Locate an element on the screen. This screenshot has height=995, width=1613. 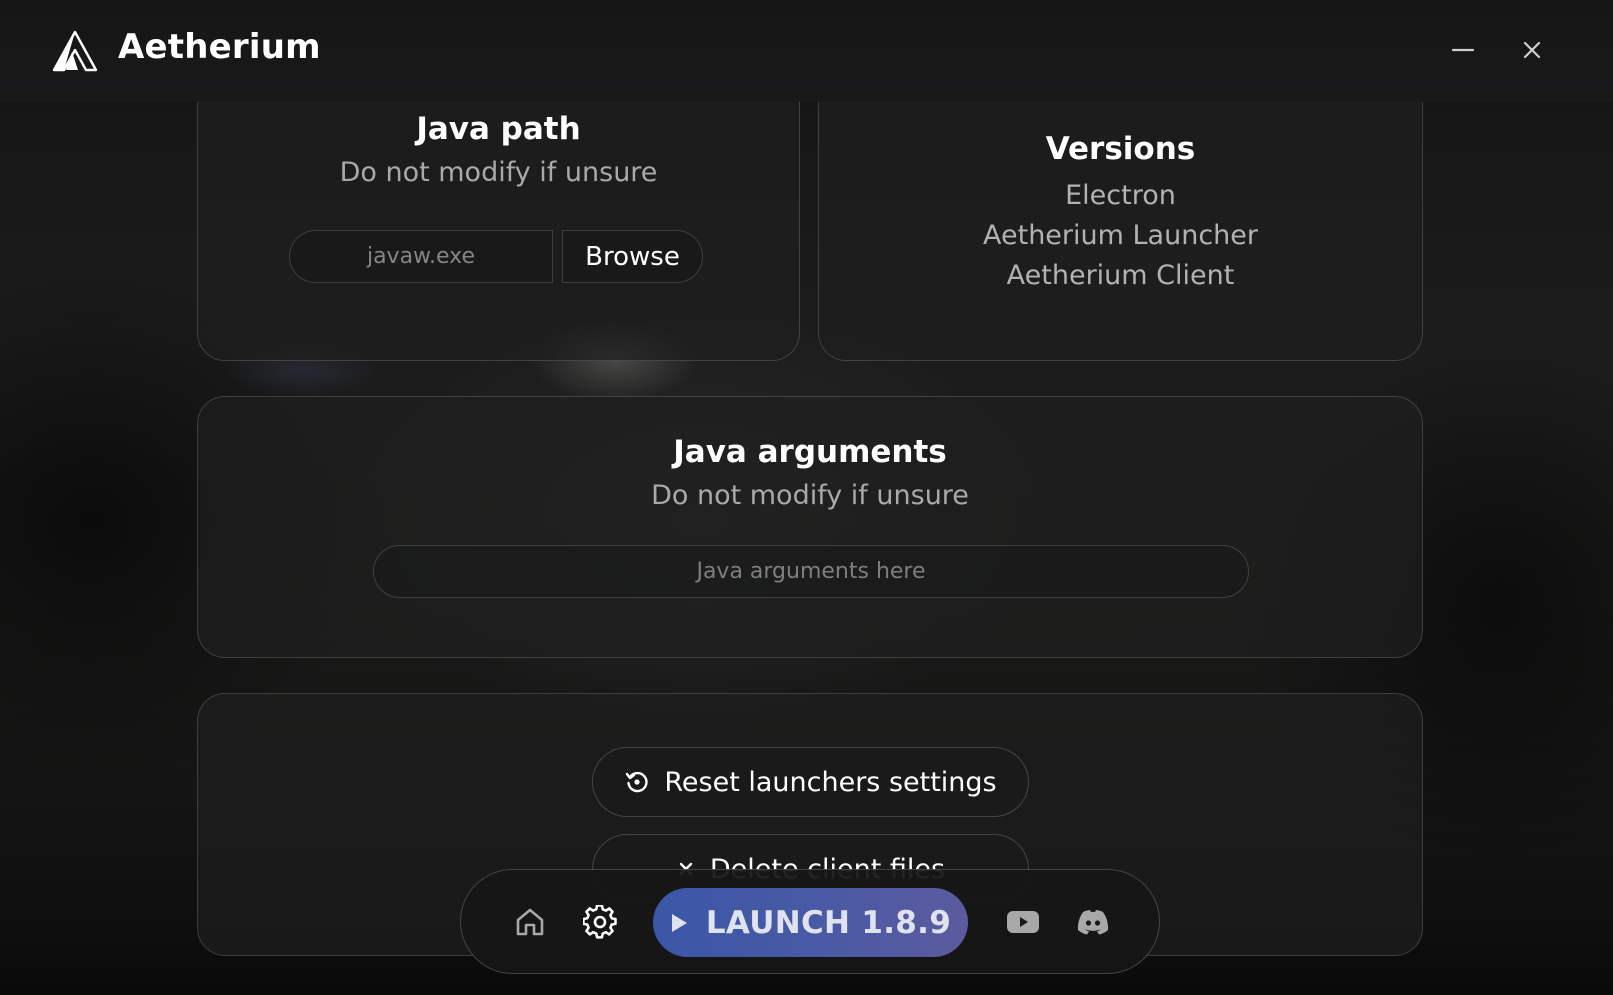
youtube-button is located at coordinates (1023, 922).